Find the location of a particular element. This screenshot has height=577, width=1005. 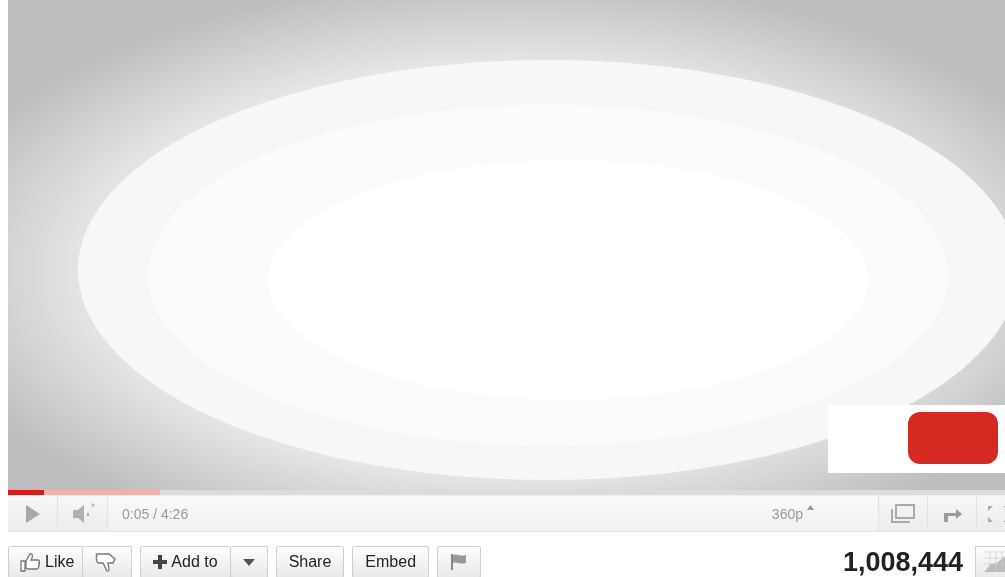

statistics-button is located at coordinates (990, 561).